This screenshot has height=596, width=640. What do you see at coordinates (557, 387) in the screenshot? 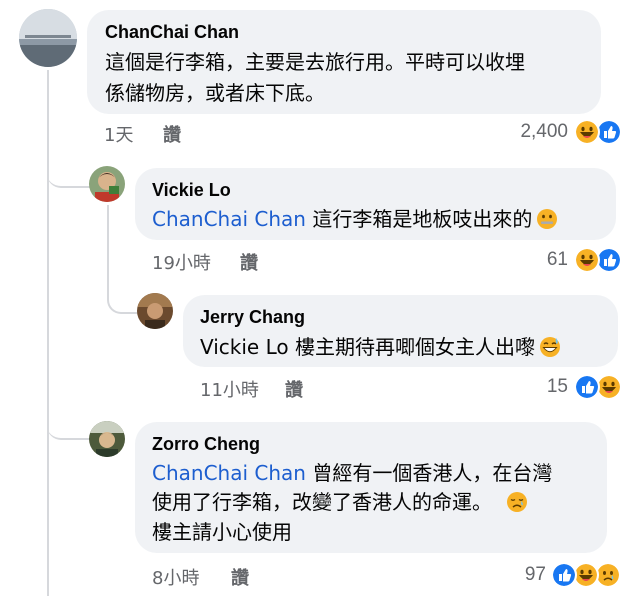
I see `reaction-count: 15` at bounding box center [557, 387].